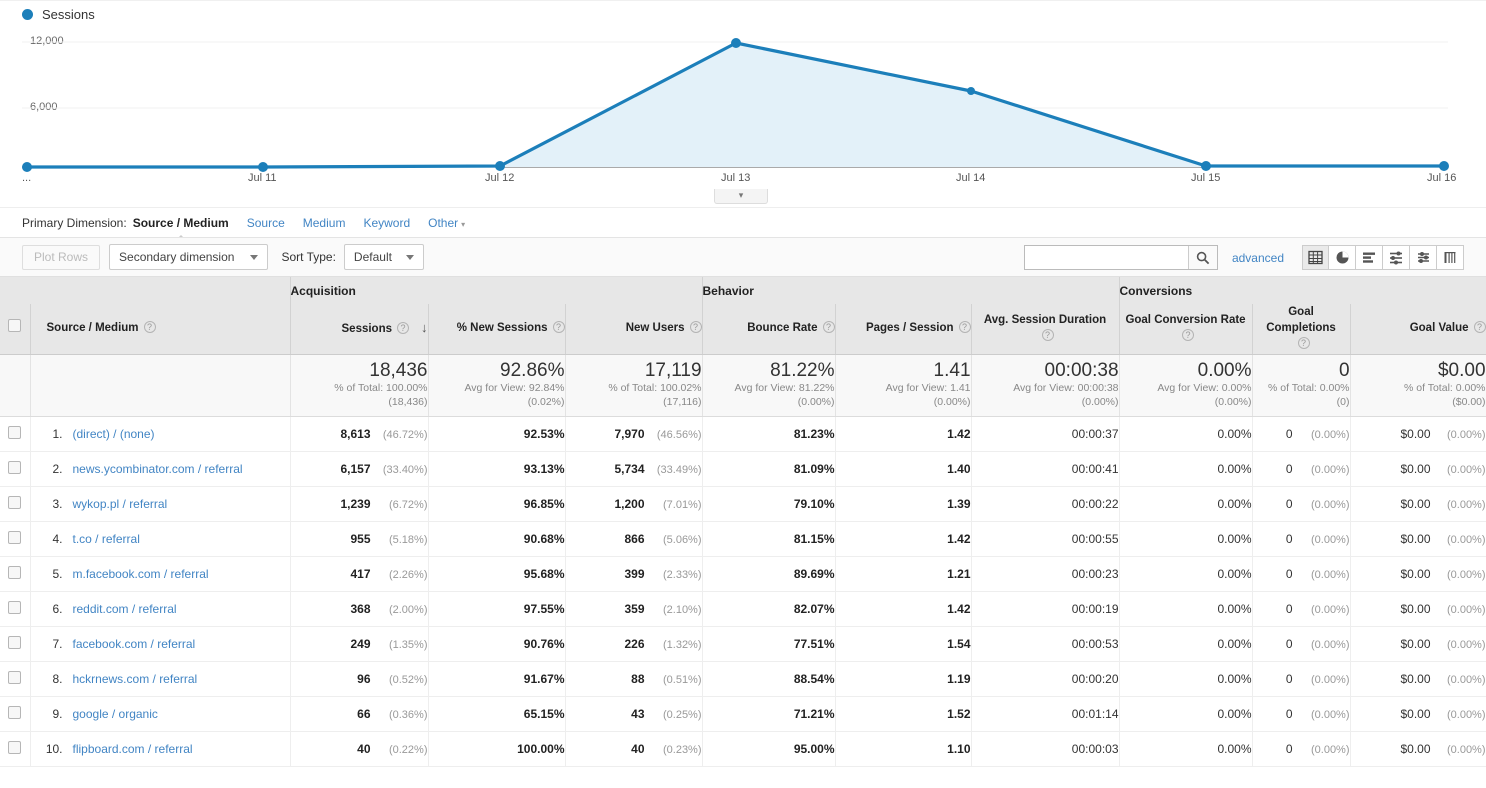 Image resolution: width=1486 pixels, height=788 pixels. Describe the element at coordinates (372, 257) in the screenshot. I see `sort-type-value: Default` at that location.